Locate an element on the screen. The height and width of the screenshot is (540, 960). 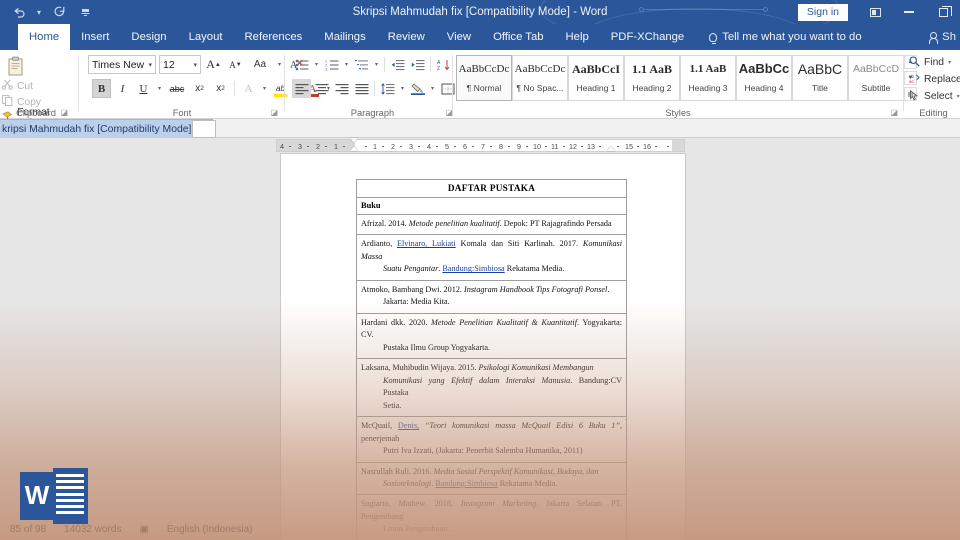
font-name-input: Times New Ro ▾ is located at coordinates (122, 64).